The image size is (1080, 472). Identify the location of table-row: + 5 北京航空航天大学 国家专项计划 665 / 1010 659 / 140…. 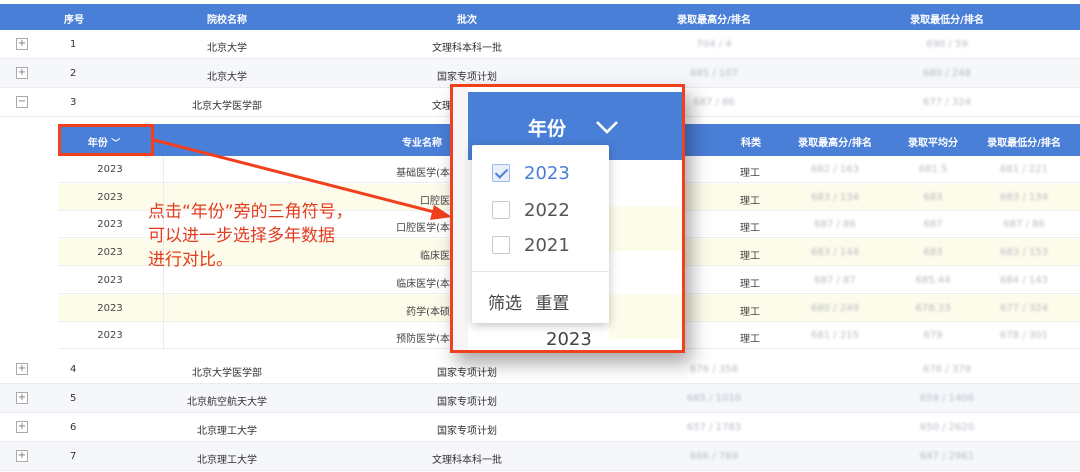
(540, 398).